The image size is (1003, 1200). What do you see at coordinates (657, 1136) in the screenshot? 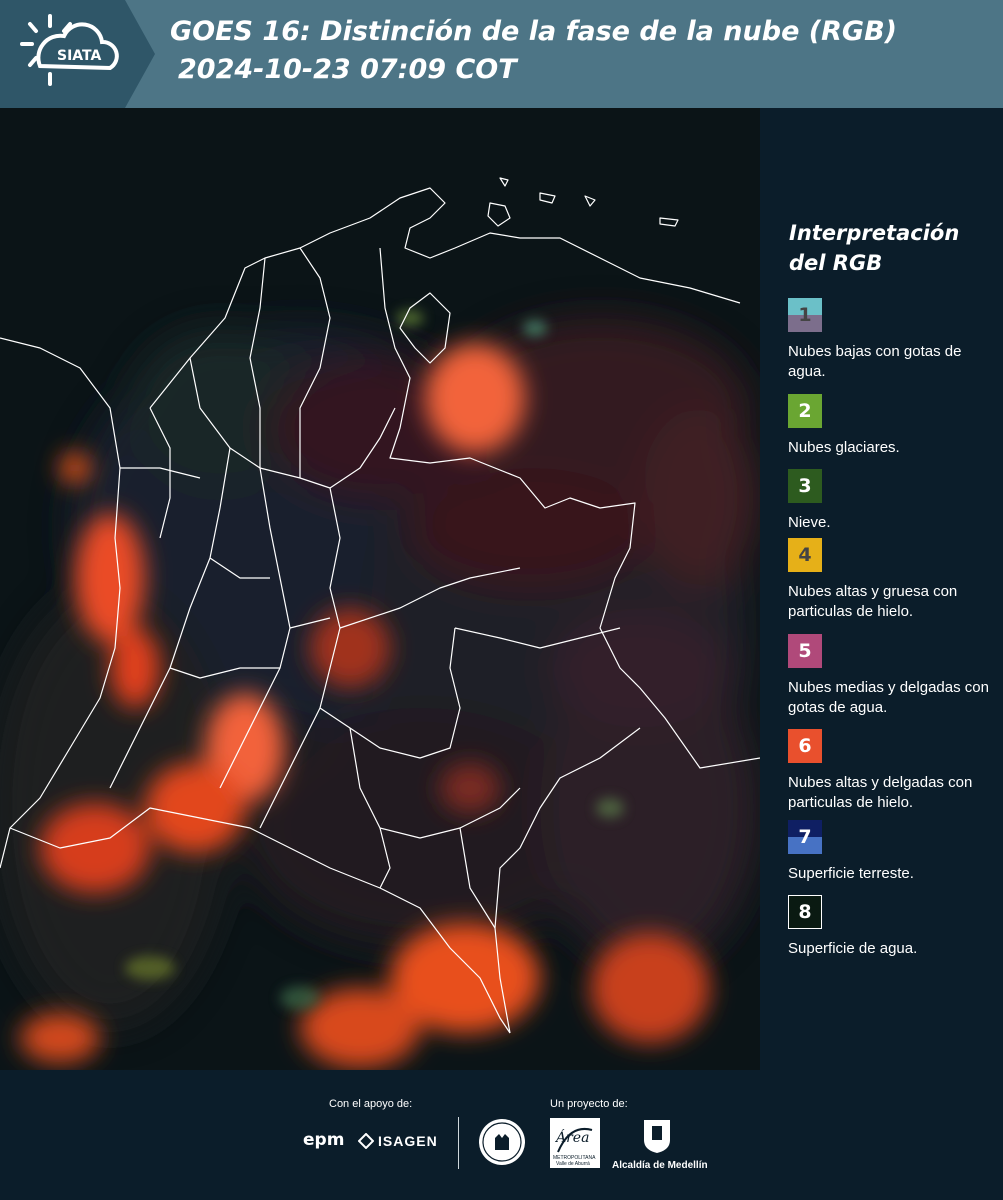
I see `alcaldia-shield-icon` at bounding box center [657, 1136].